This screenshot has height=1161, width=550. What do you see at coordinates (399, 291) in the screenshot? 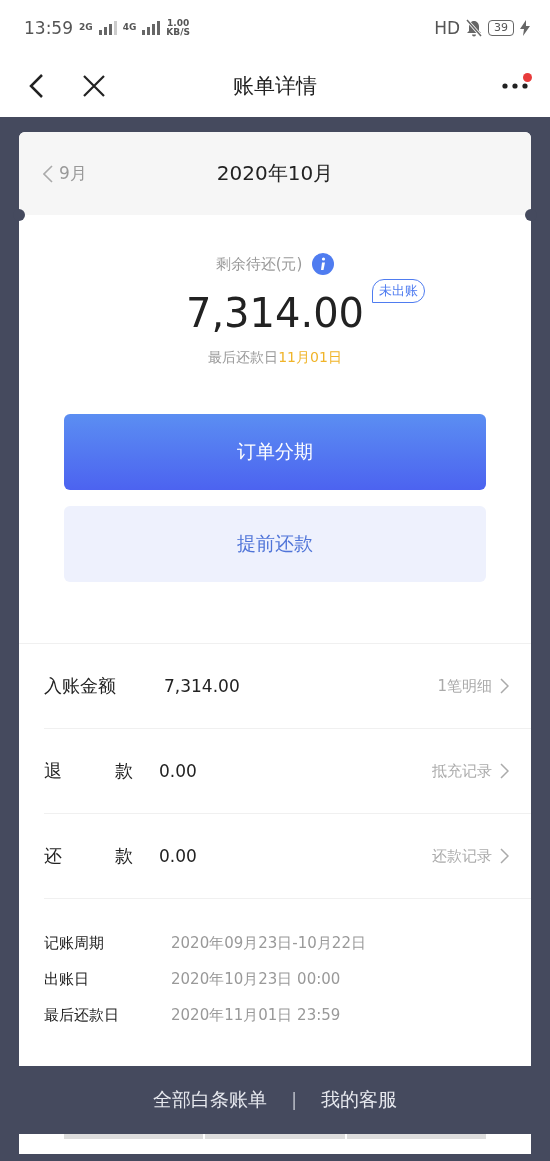
I see `status-badge: 未出账` at bounding box center [399, 291].